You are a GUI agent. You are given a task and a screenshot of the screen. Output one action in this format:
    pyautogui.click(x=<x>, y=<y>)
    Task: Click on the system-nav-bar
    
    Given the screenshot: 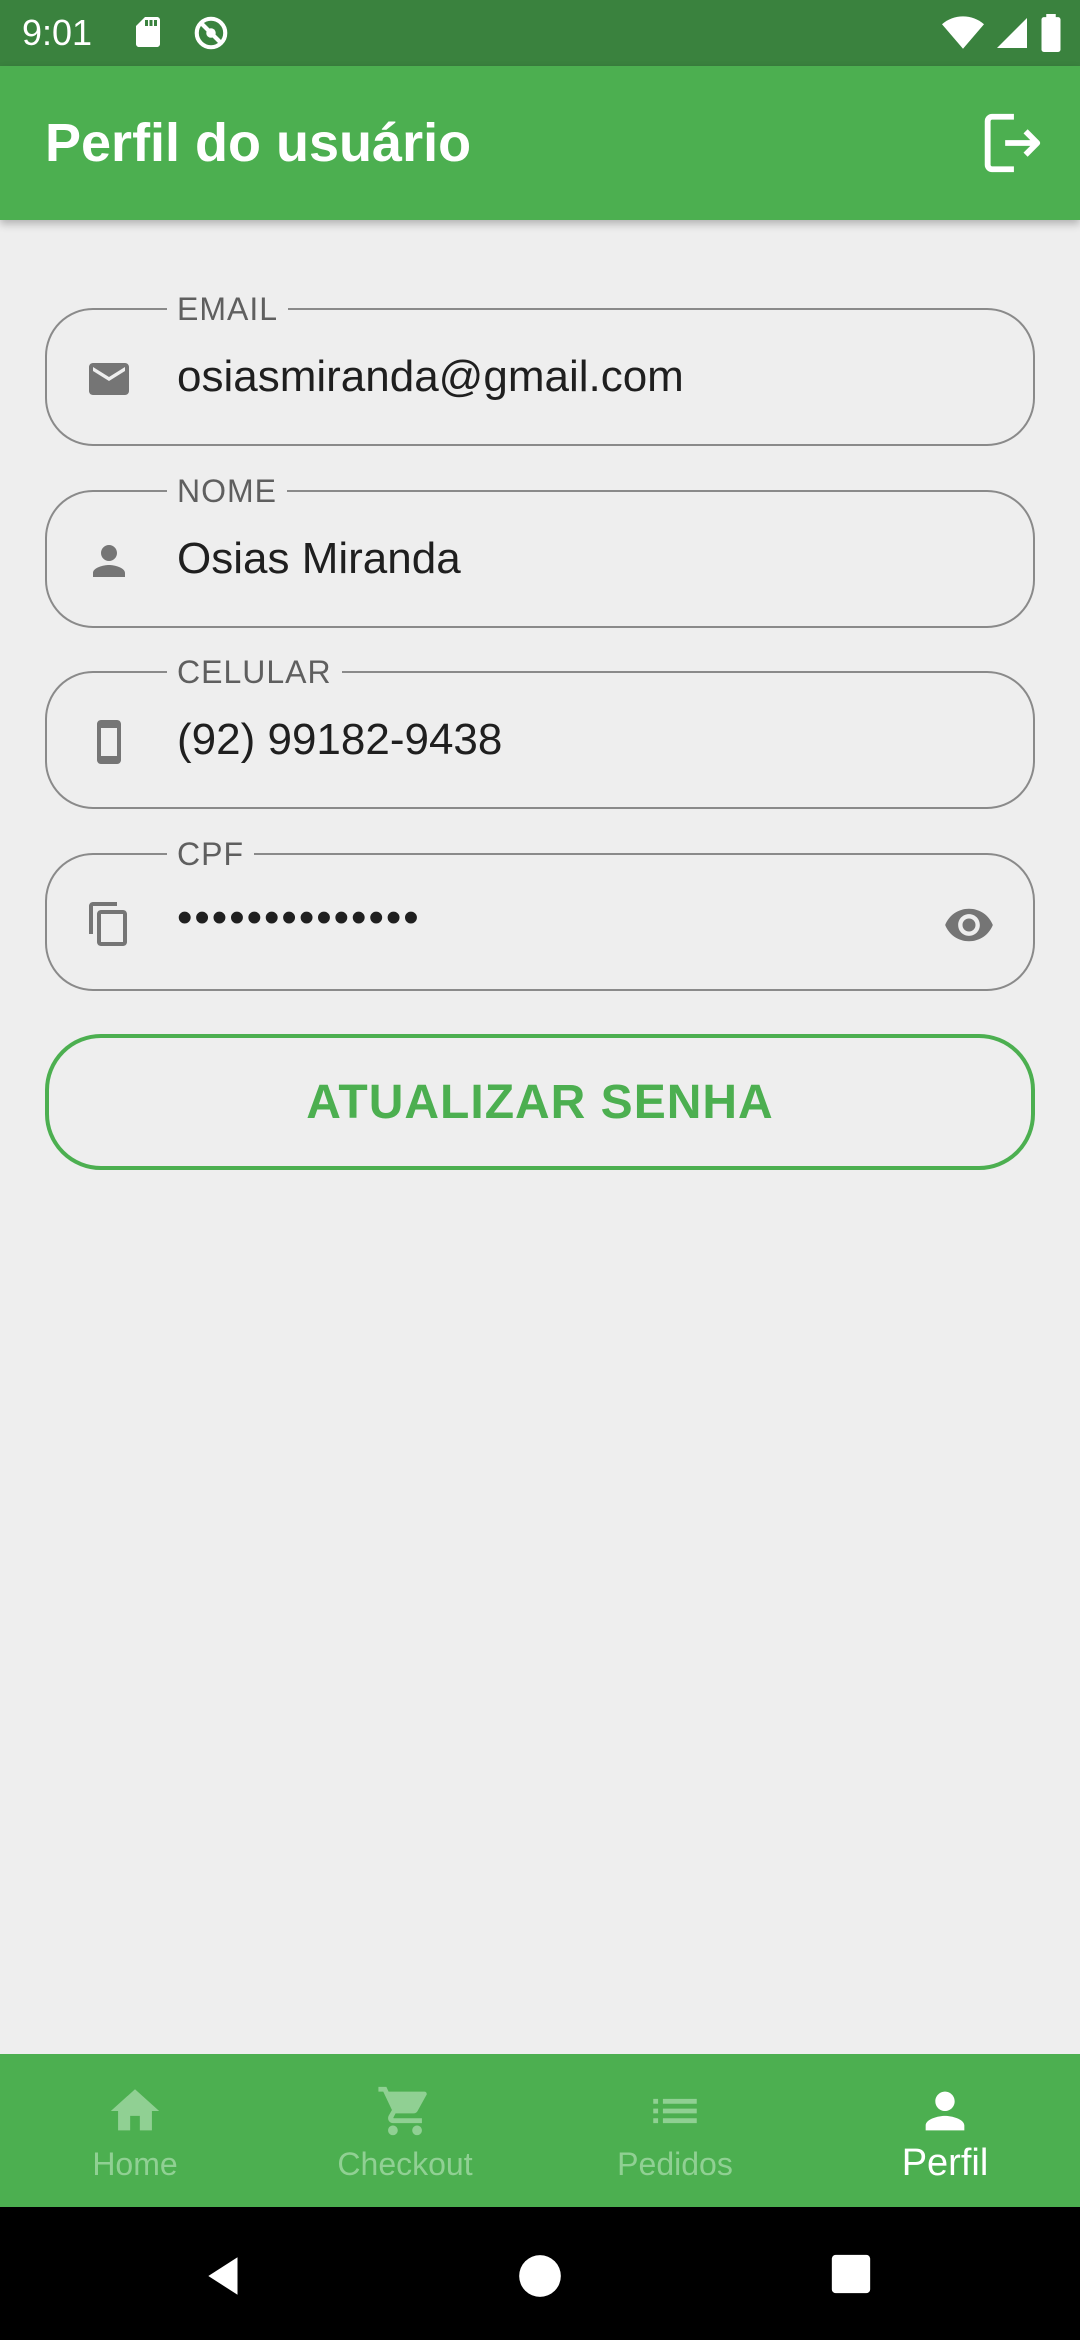 What is the action you would take?
    pyautogui.click(x=540, y=2273)
    